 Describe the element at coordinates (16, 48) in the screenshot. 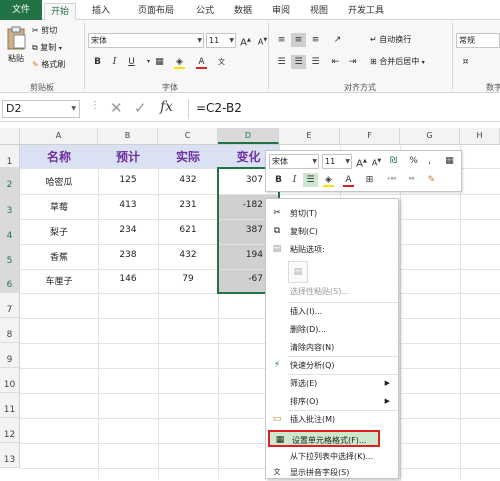

I see `paste-button: 粘贴` at that location.